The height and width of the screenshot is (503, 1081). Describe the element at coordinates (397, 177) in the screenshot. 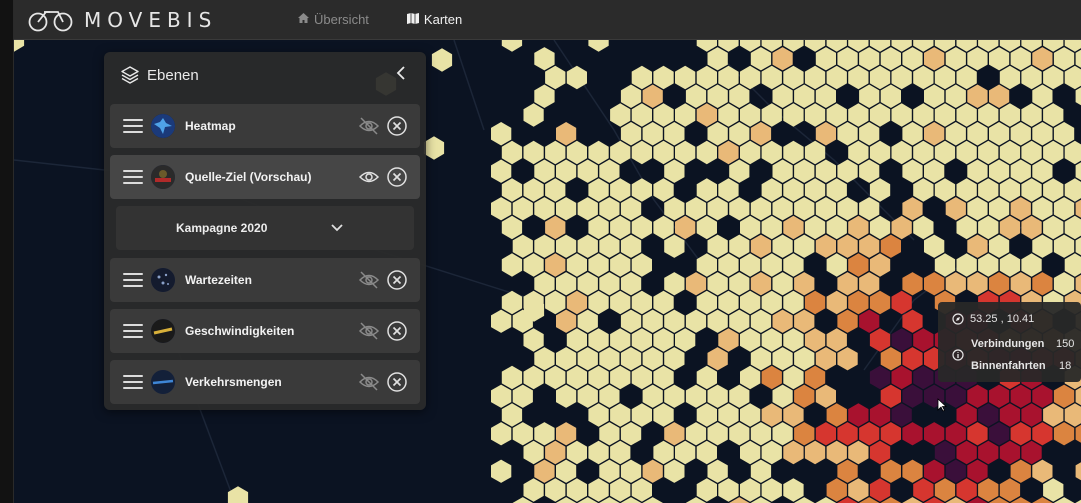

I see `remove-layer-icon` at that location.